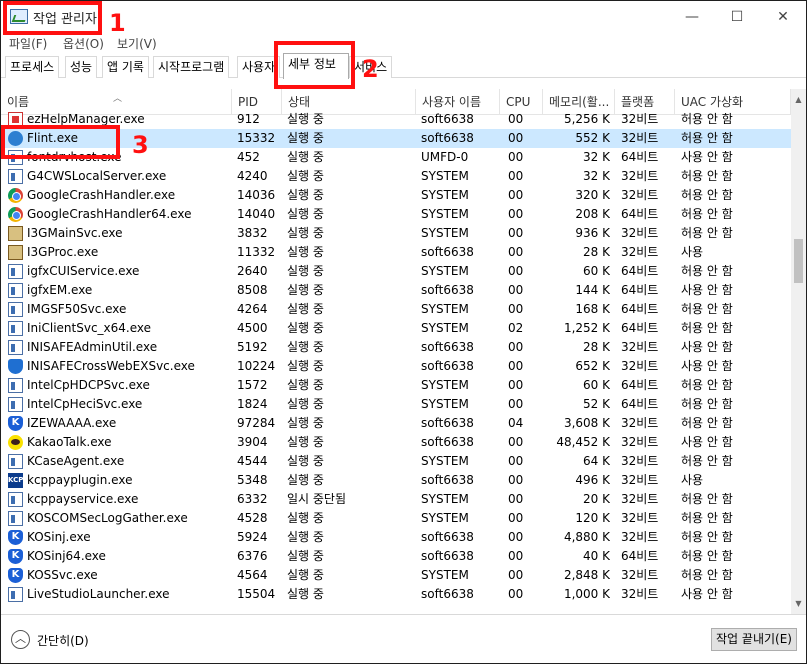 This screenshot has height=664, width=807. What do you see at coordinates (85, 404) in the screenshot?
I see `cell-name: IntelCpHeciSvc.exe` at bounding box center [85, 404].